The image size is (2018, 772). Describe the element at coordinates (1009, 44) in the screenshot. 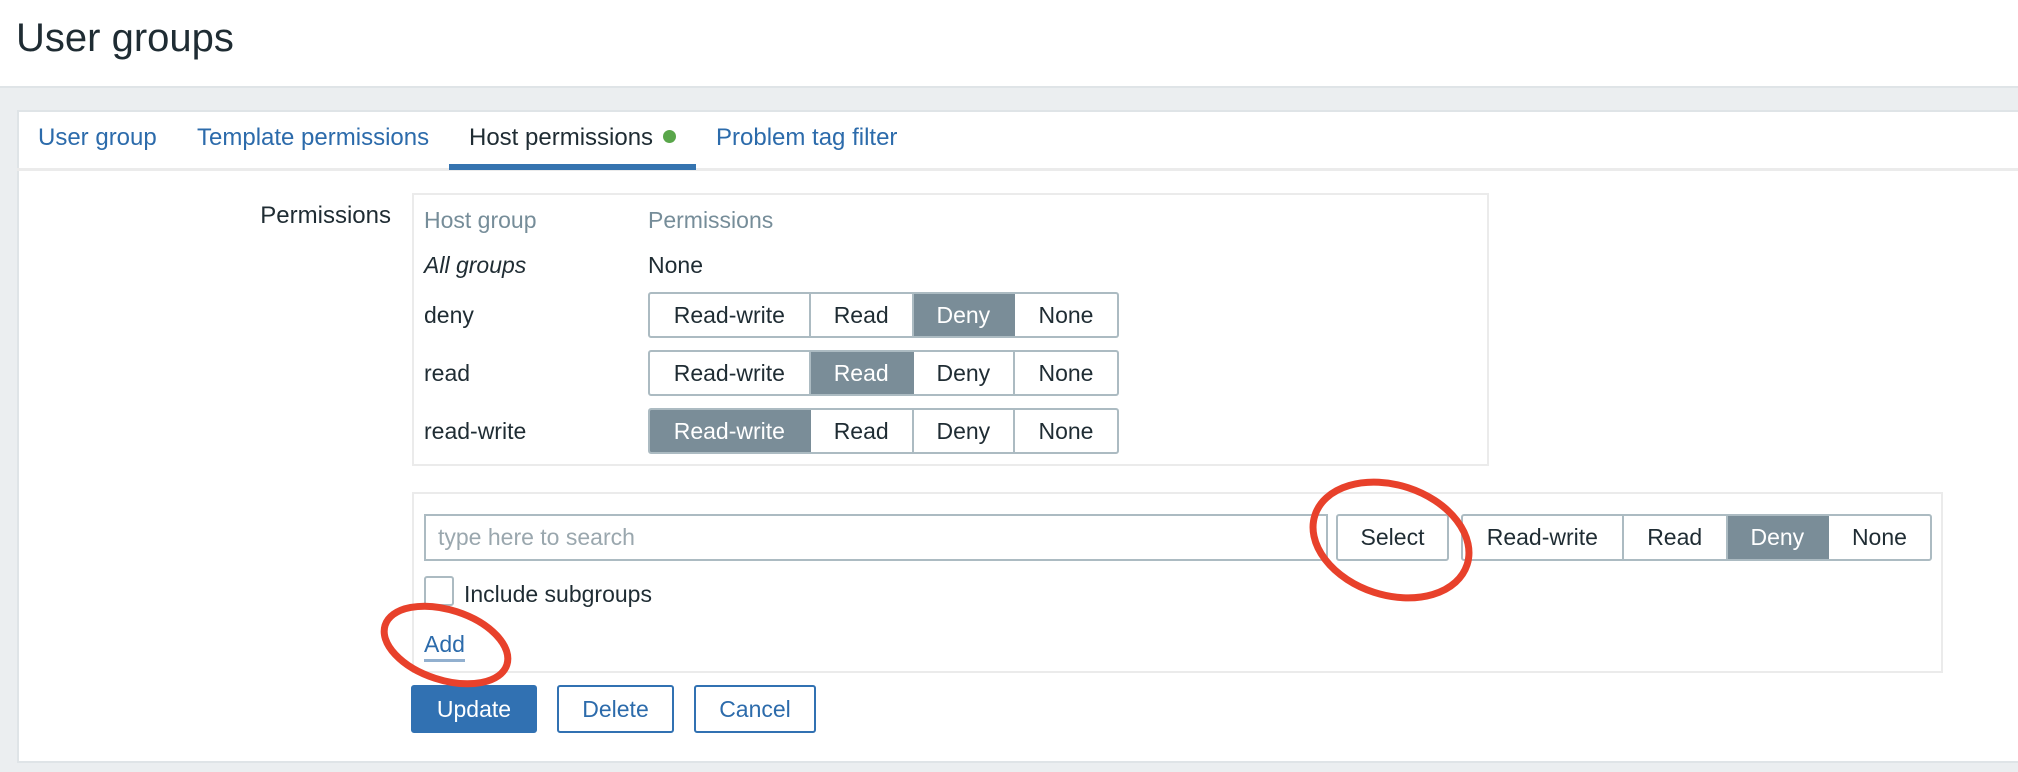

I see `page-header: User groups` at that location.